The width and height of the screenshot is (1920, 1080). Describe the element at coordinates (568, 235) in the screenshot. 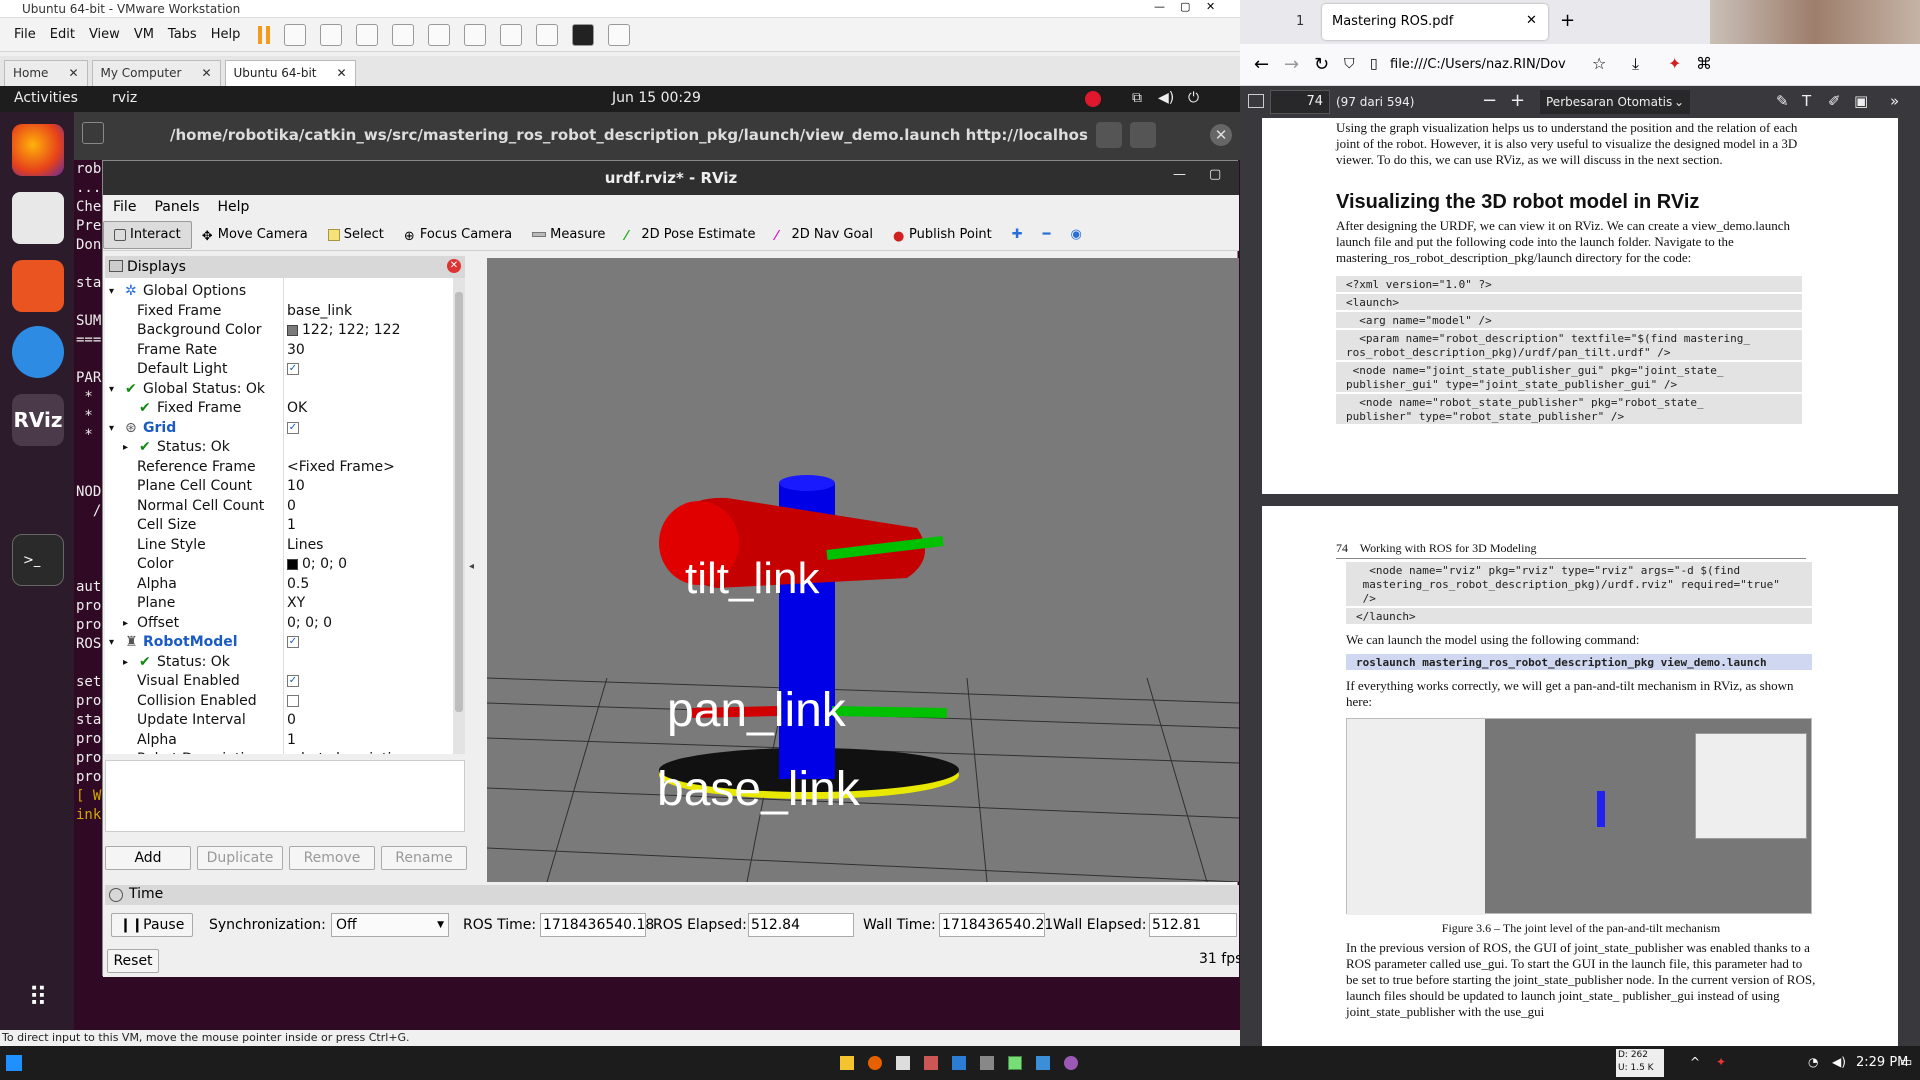

I see `measure-tool: Measure` at that location.